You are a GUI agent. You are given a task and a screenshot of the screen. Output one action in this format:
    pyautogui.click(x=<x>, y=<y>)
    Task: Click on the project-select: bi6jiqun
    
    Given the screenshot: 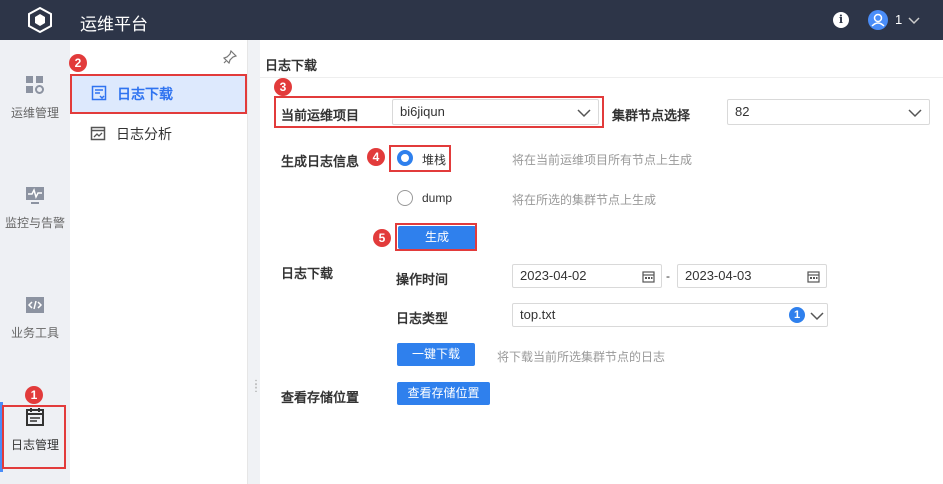 What is the action you would take?
    pyautogui.click(x=495, y=112)
    